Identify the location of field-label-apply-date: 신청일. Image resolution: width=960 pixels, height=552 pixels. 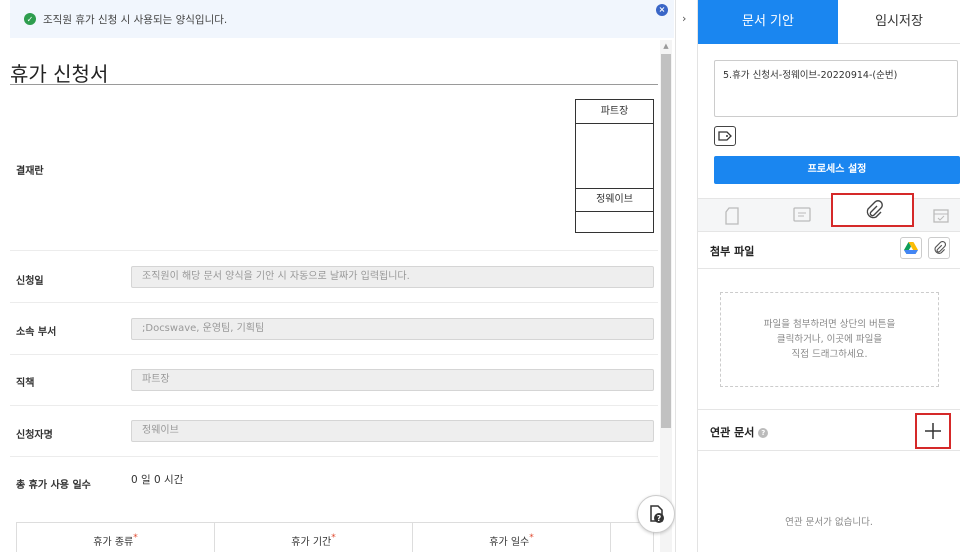
(30, 281).